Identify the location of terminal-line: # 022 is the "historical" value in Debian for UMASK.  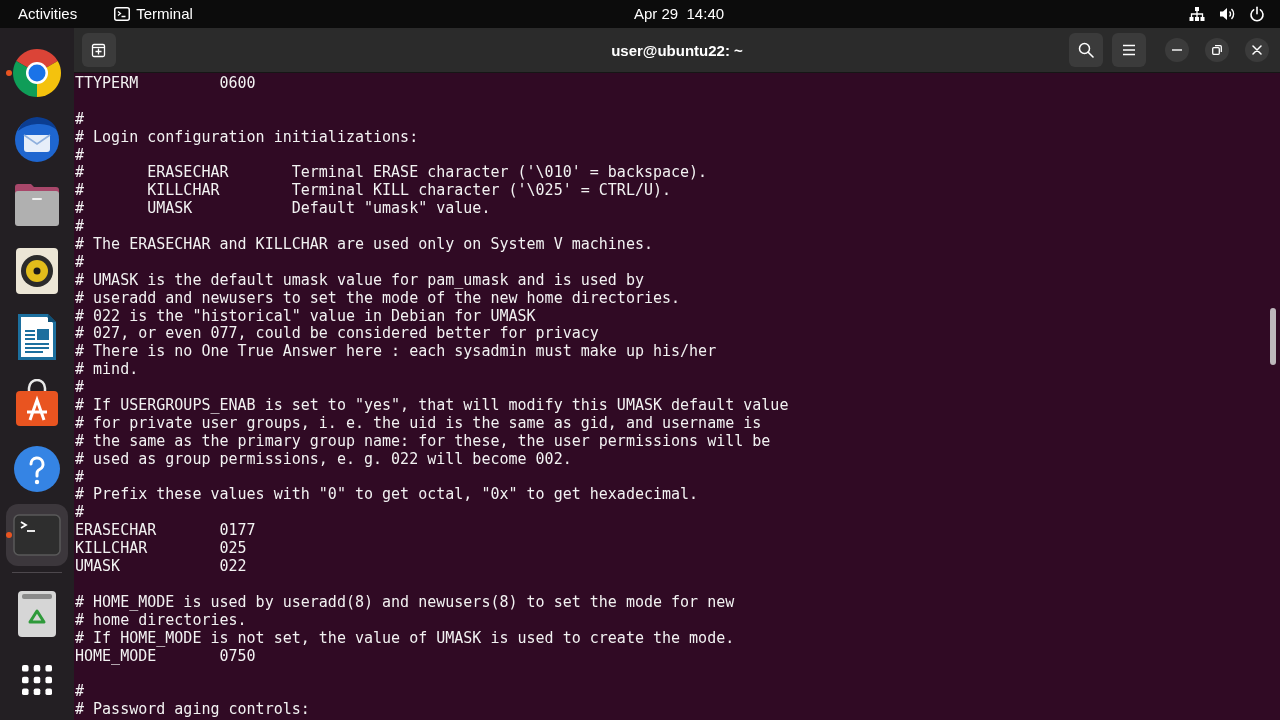
(306, 316).